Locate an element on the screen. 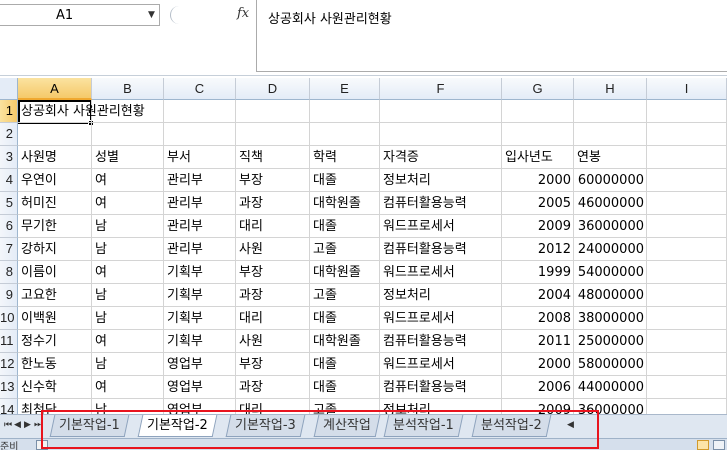  data-cell: 48000000 is located at coordinates (610, 295).